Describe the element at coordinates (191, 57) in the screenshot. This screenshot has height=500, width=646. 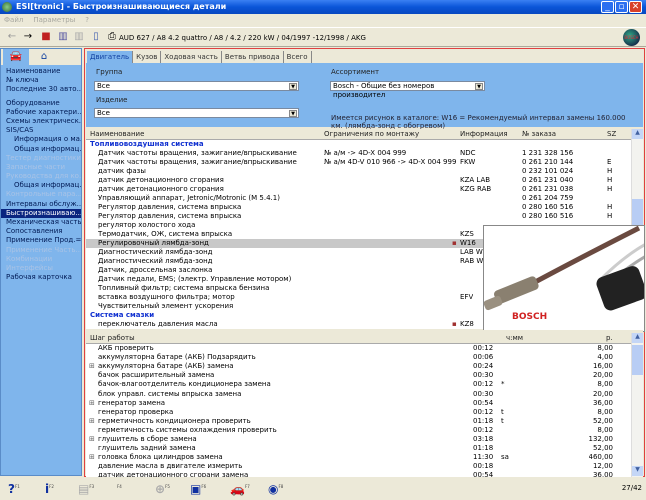
I see `tab-chassis: Ходовая часть` at that location.